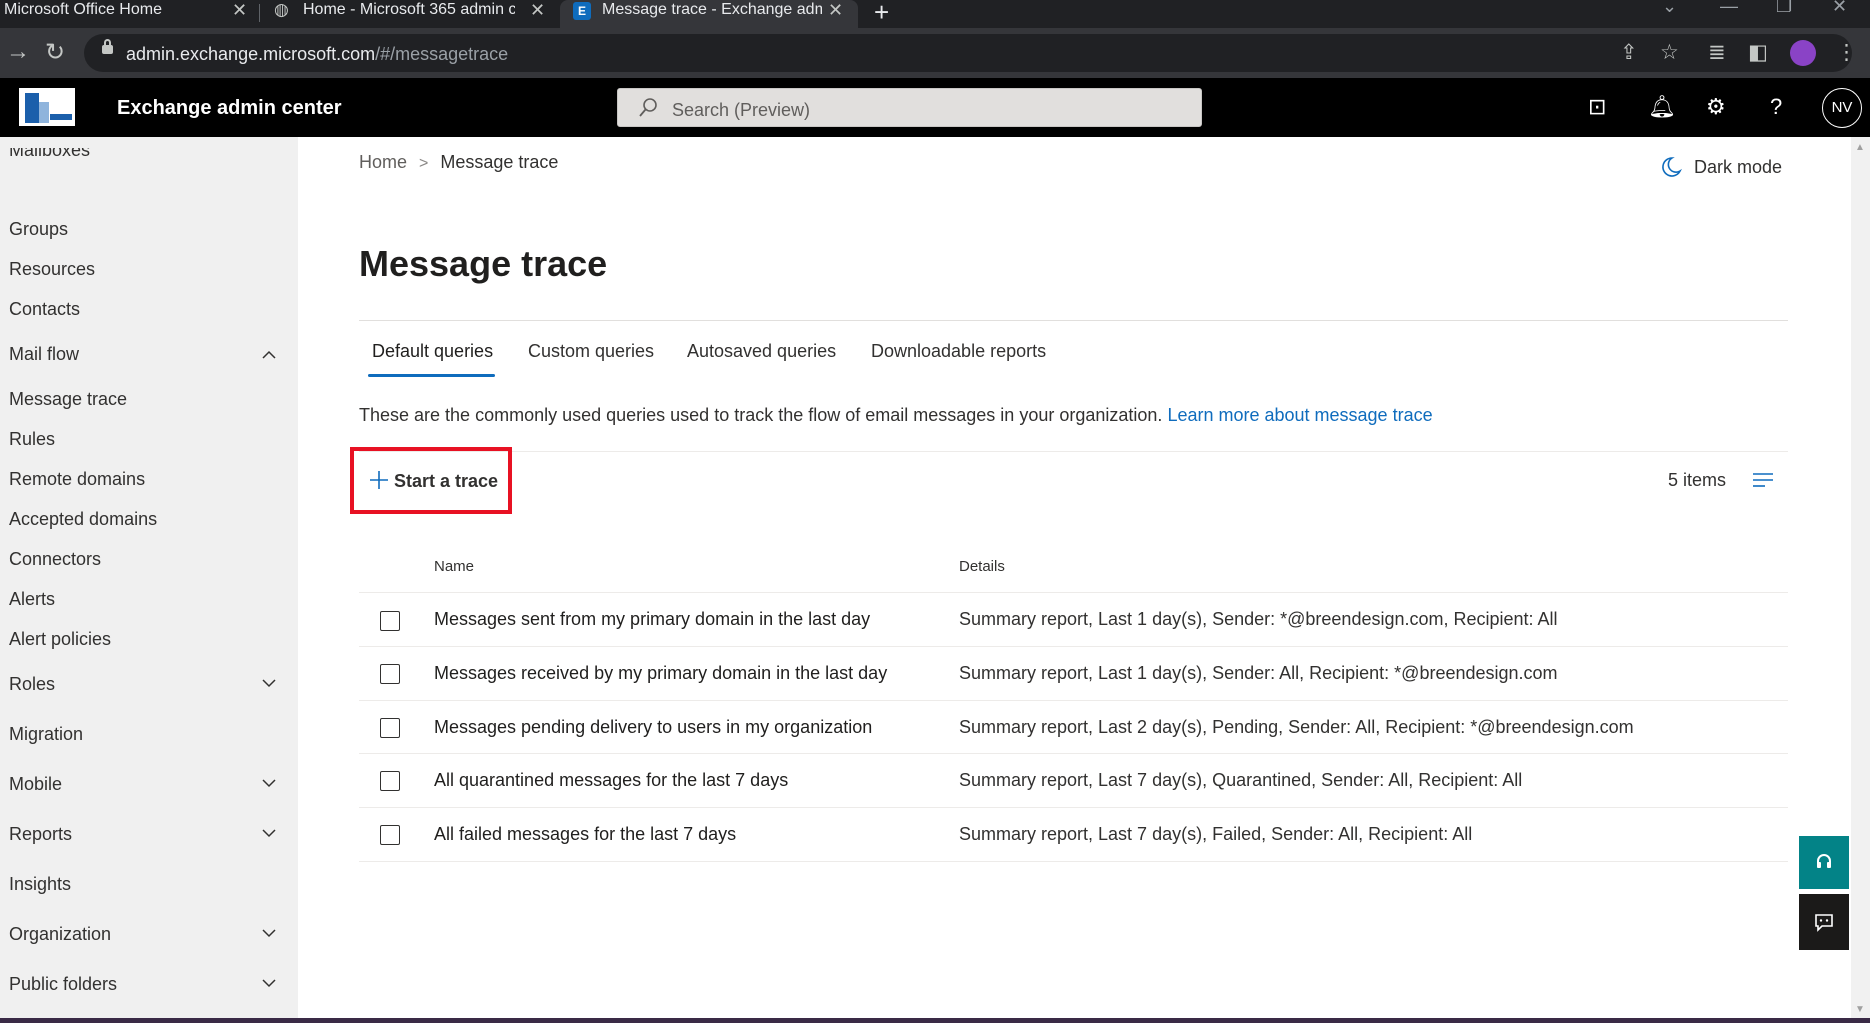 The height and width of the screenshot is (1023, 1870). What do you see at coordinates (1842, 108) in the screenshot?
I see `user-avatar: NV` at bounding box center [1842, 108].